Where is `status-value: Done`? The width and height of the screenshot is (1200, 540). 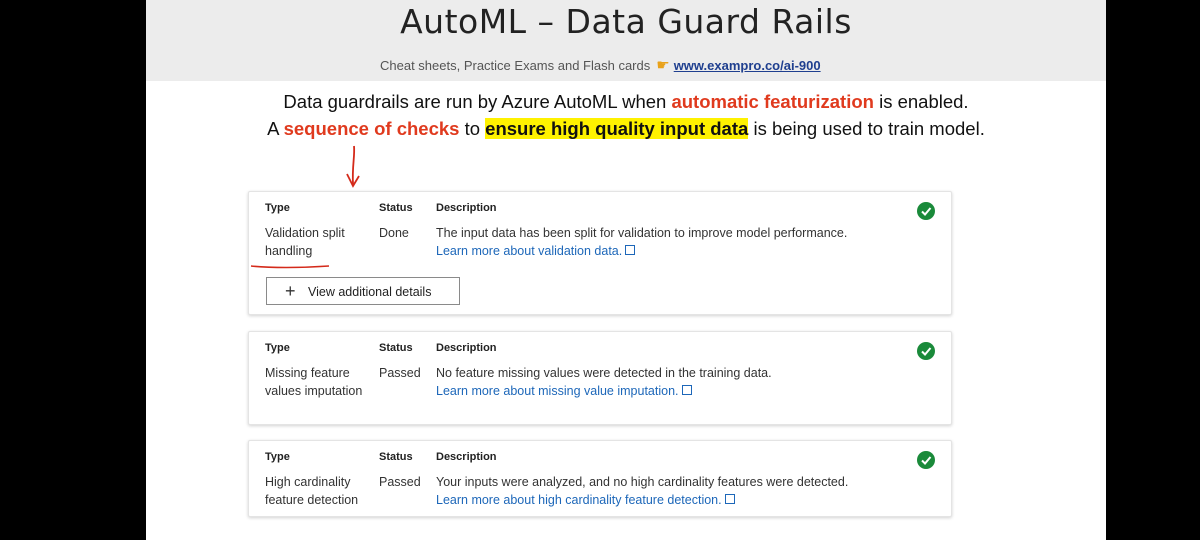 status-value: Done is located at coordinates (394, 233).